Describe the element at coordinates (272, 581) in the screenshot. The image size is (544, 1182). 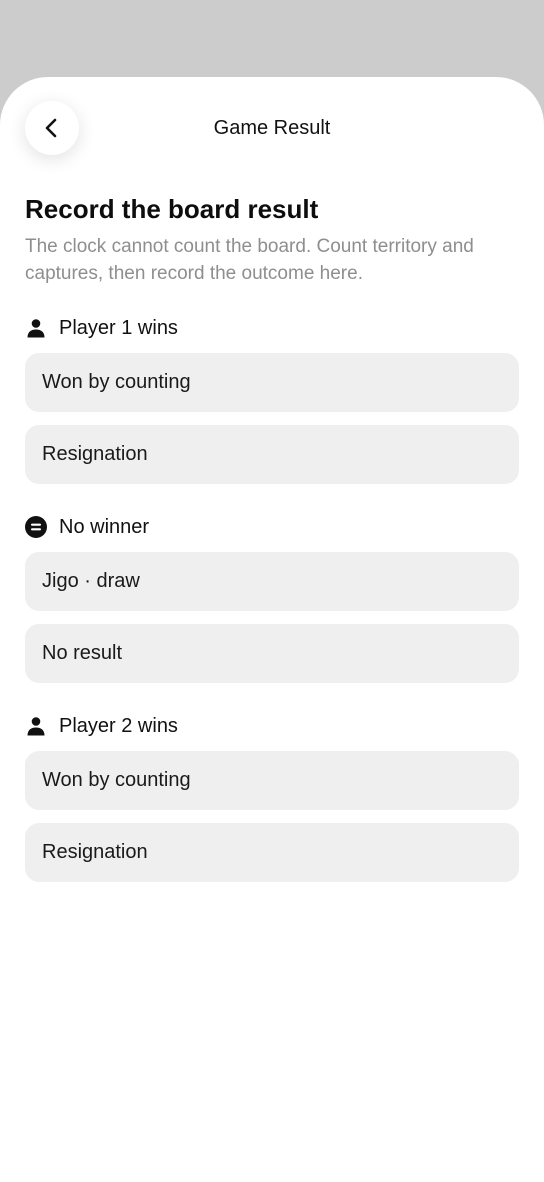
I see `option-jigo-draw: Jigo · draw` at that location.